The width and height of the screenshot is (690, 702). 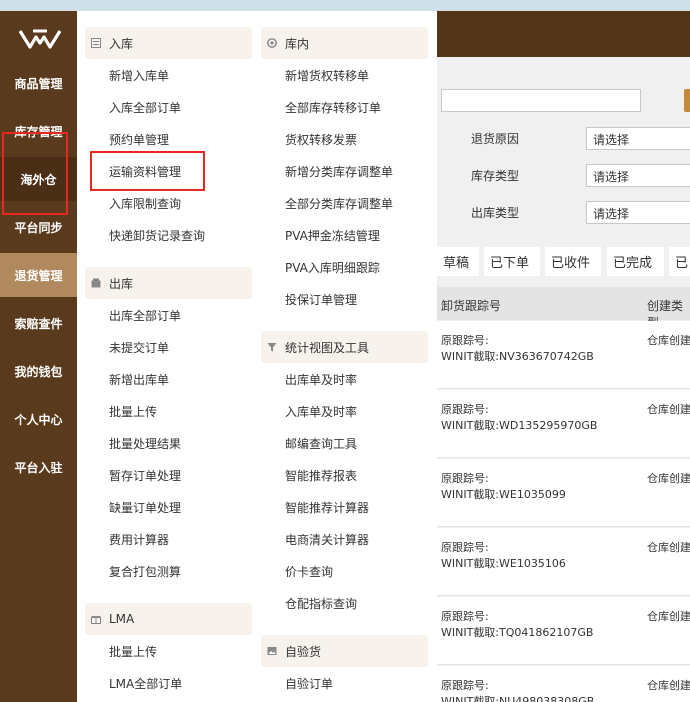 What do you see at coordinates (272, 347) in the screenshot?
I see `filter-icon` at bounding box center [272, 347].